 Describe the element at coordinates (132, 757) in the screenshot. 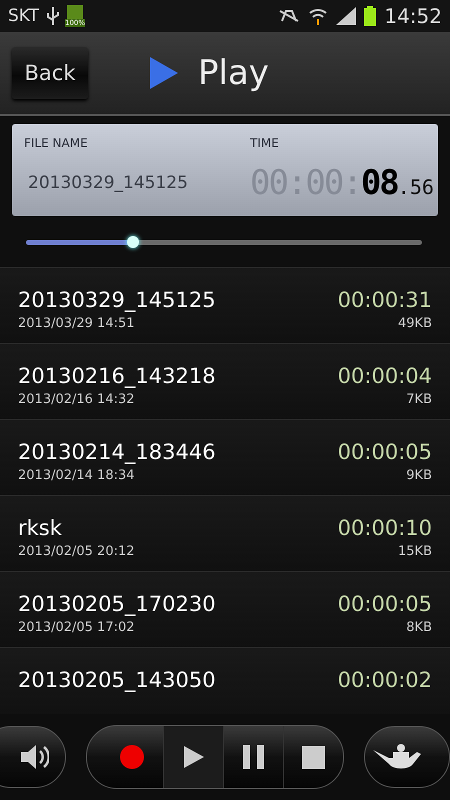

I see `record-icon` at that location.